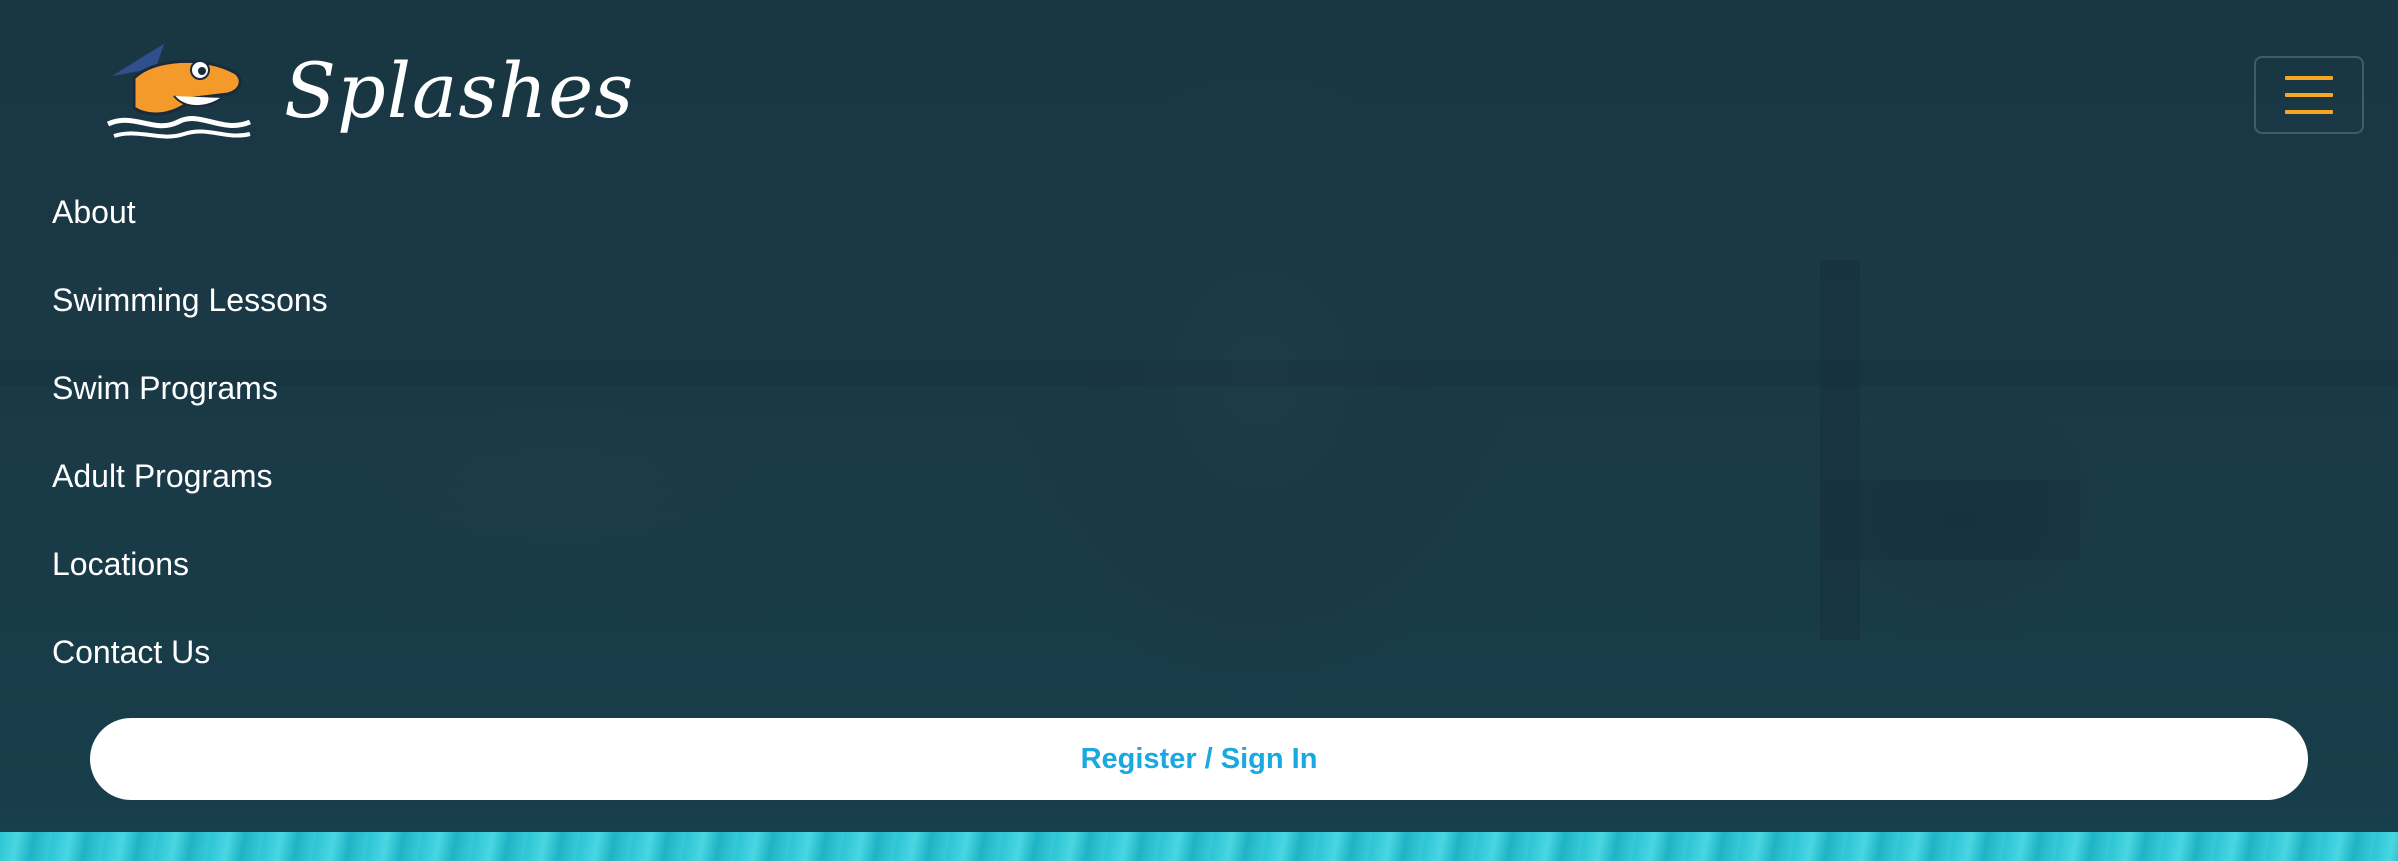 The height and width of the screenshot is (861, 2398). Describe the element at coordinates (165, 388) in the screenshot. I see `nav-link-swim-programs: Swim Programs` at that location.